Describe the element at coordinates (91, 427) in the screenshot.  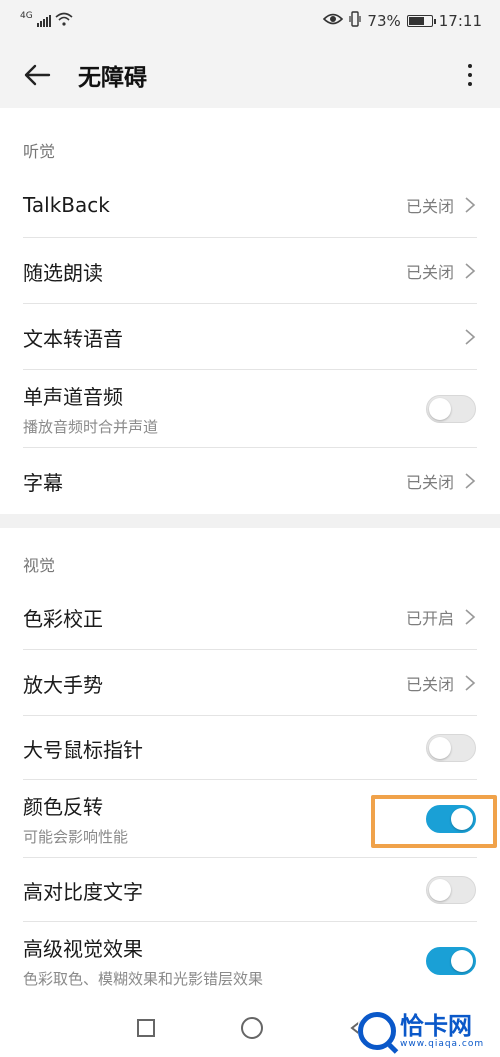
I see `setting-description: 播放音频时合并声道` at that location.